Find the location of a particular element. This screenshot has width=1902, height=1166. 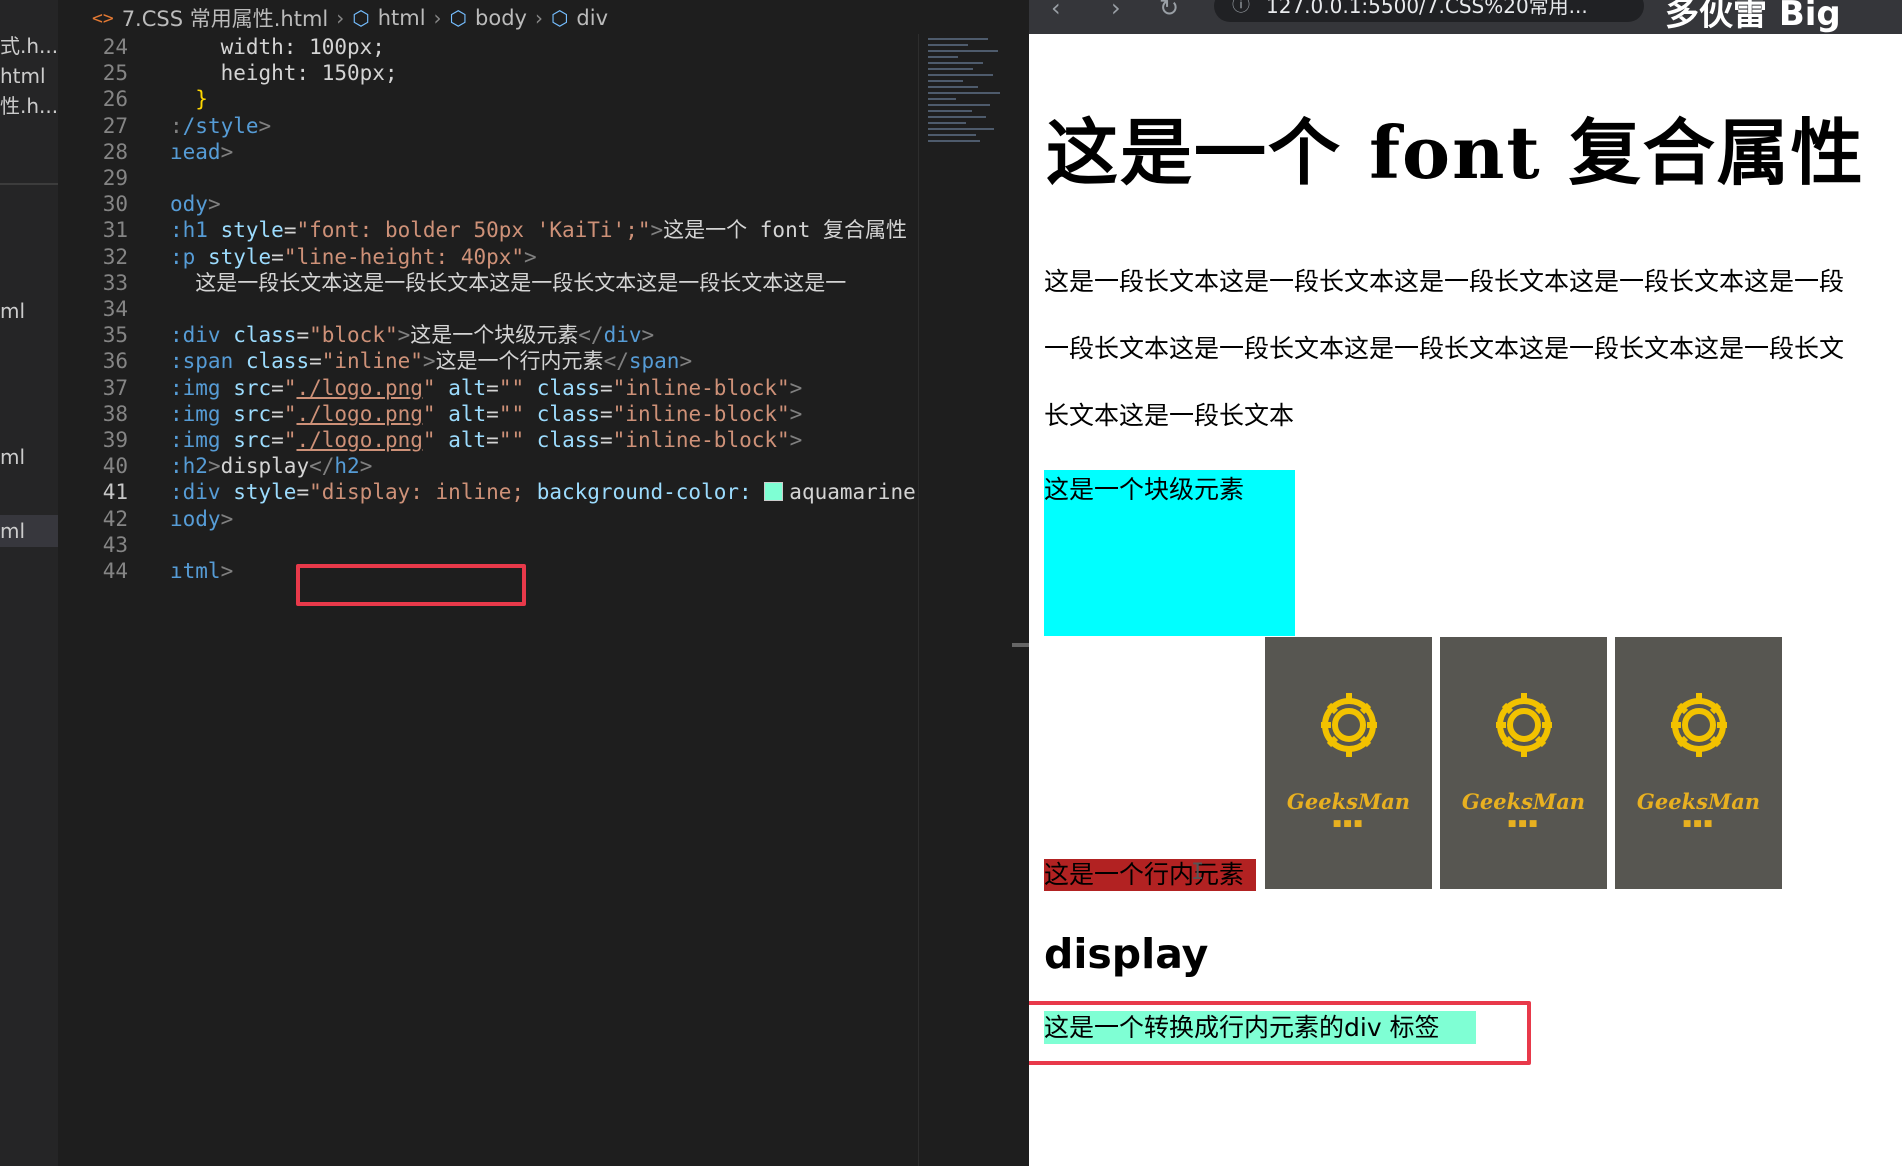

breadcrumb-file: 7.CSS 常用属性.html is located at coordinates (225, 18).